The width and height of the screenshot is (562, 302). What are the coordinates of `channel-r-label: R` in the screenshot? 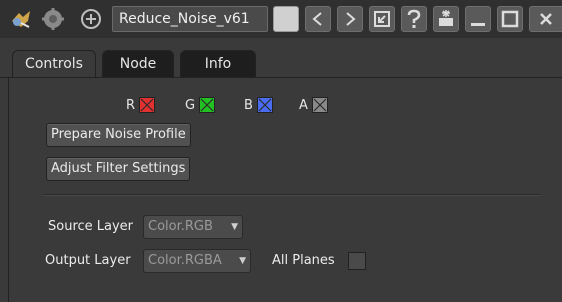 It's located at (131, 105).